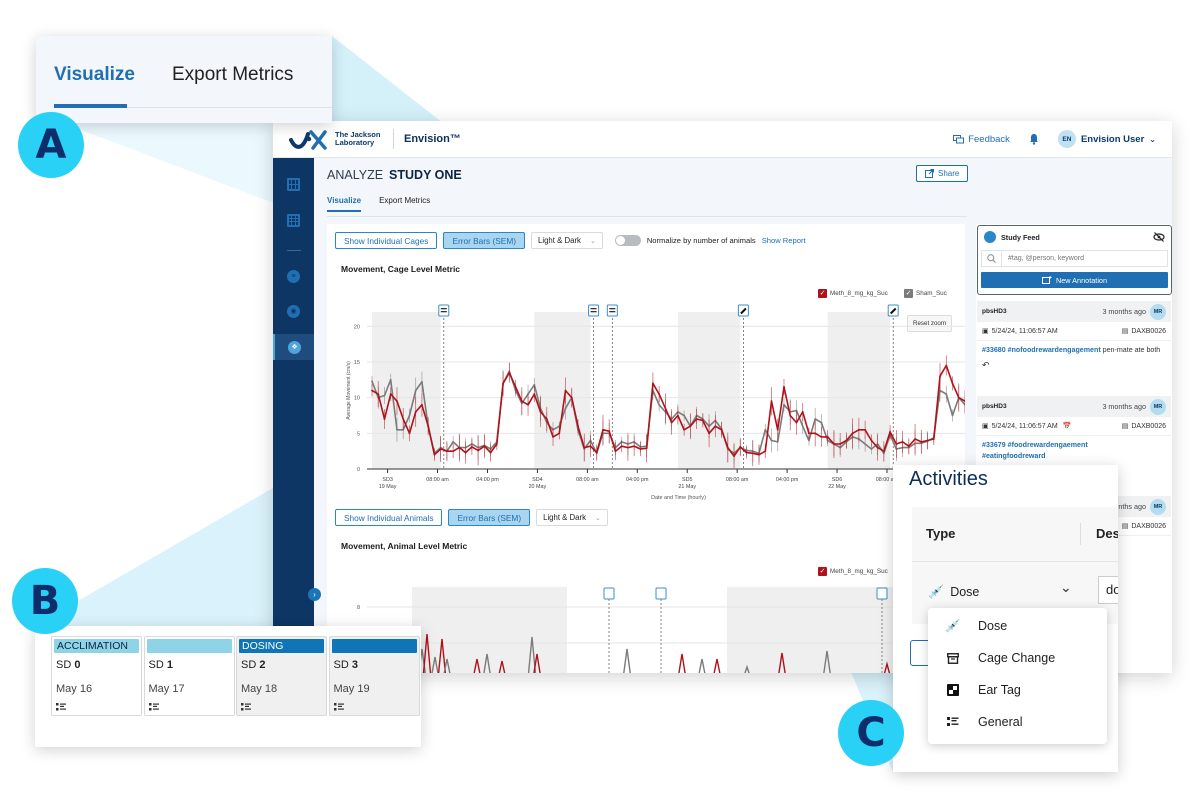  What do you see at coordinates (393, 139) in the screenshot?
I see `header-divider` at bounding box center [393, 139].